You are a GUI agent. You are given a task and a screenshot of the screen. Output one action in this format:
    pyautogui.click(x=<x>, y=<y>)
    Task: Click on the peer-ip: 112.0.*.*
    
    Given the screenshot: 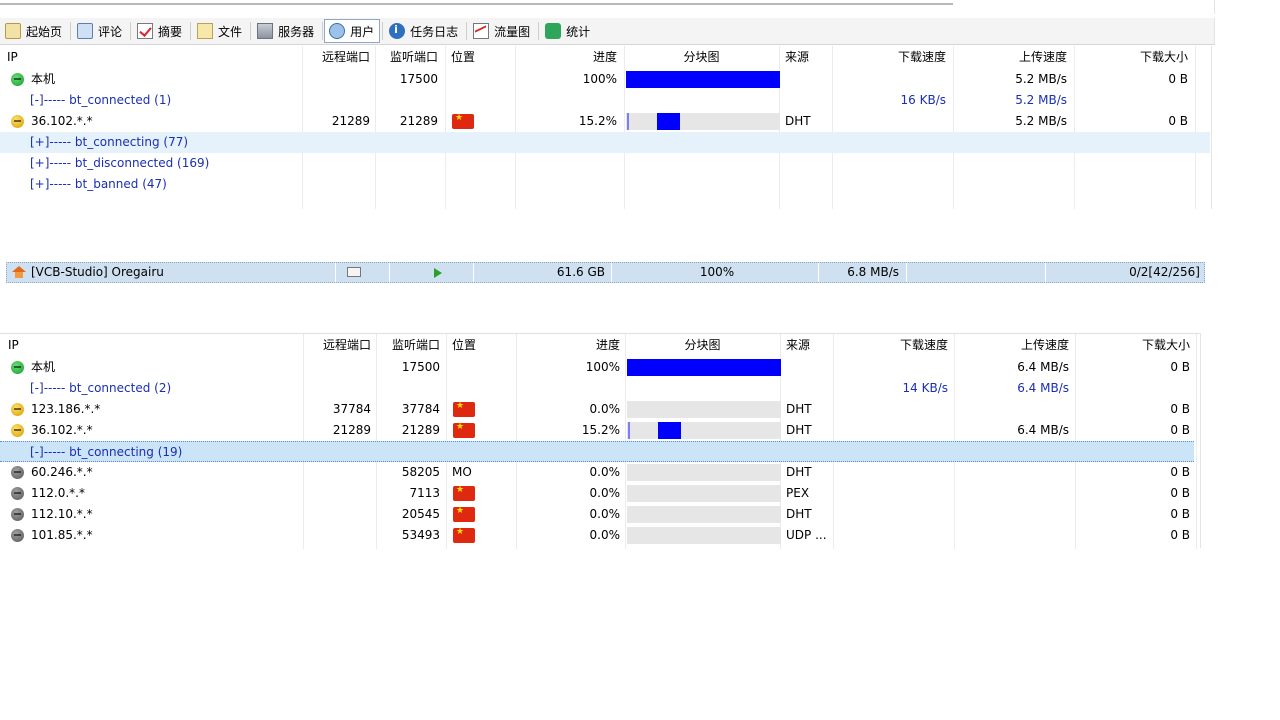 What is the action you would take?
    pyautogui.click(x=58, y=493)
    